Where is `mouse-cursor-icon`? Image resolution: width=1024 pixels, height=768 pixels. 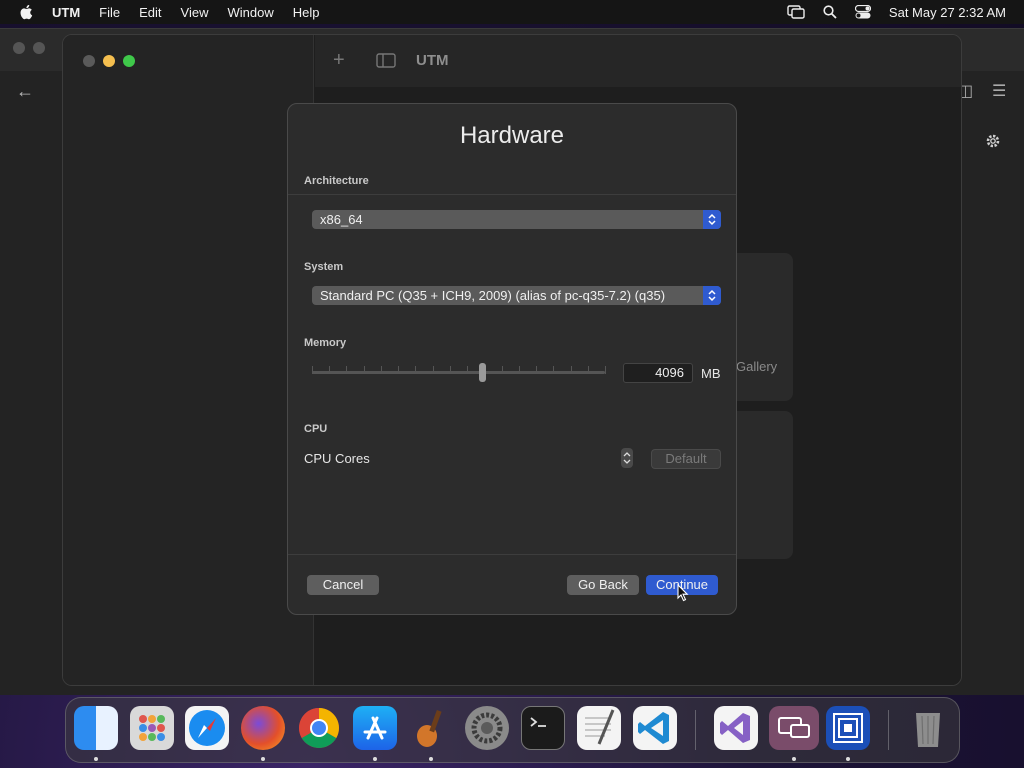 mouse-cursor-icon is located at coordinates (683, 593).